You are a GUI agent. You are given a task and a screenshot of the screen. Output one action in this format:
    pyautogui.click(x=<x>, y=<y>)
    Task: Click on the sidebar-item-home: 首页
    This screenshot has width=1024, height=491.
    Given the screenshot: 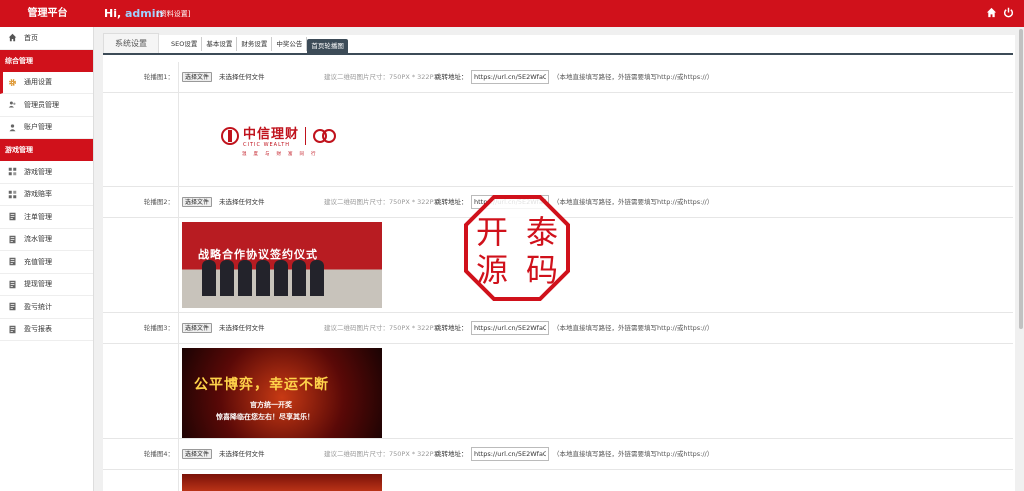 What is the action you would take?
    pyautogui.click(x=46, y=38)
    